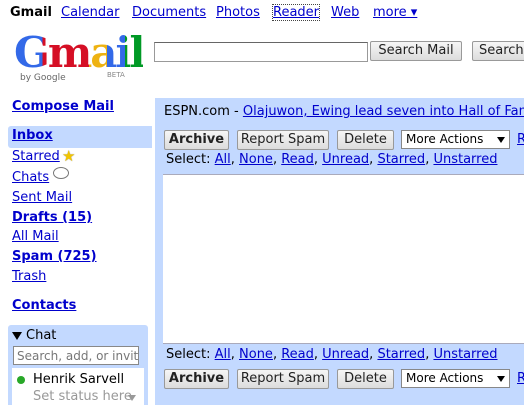  What do you see at coordinates (169, 12) in the screenshot?
I see `documents-link: Documents` at bounding box center [169, 12].